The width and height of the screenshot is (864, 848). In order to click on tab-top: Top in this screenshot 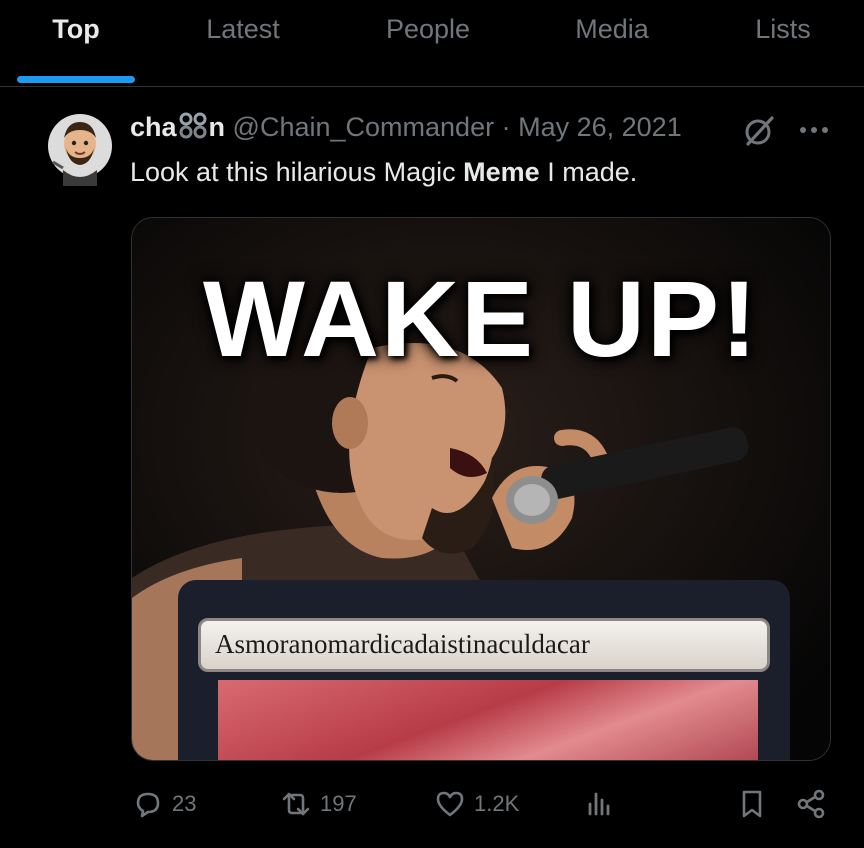, I will do `click(76, 34)`.